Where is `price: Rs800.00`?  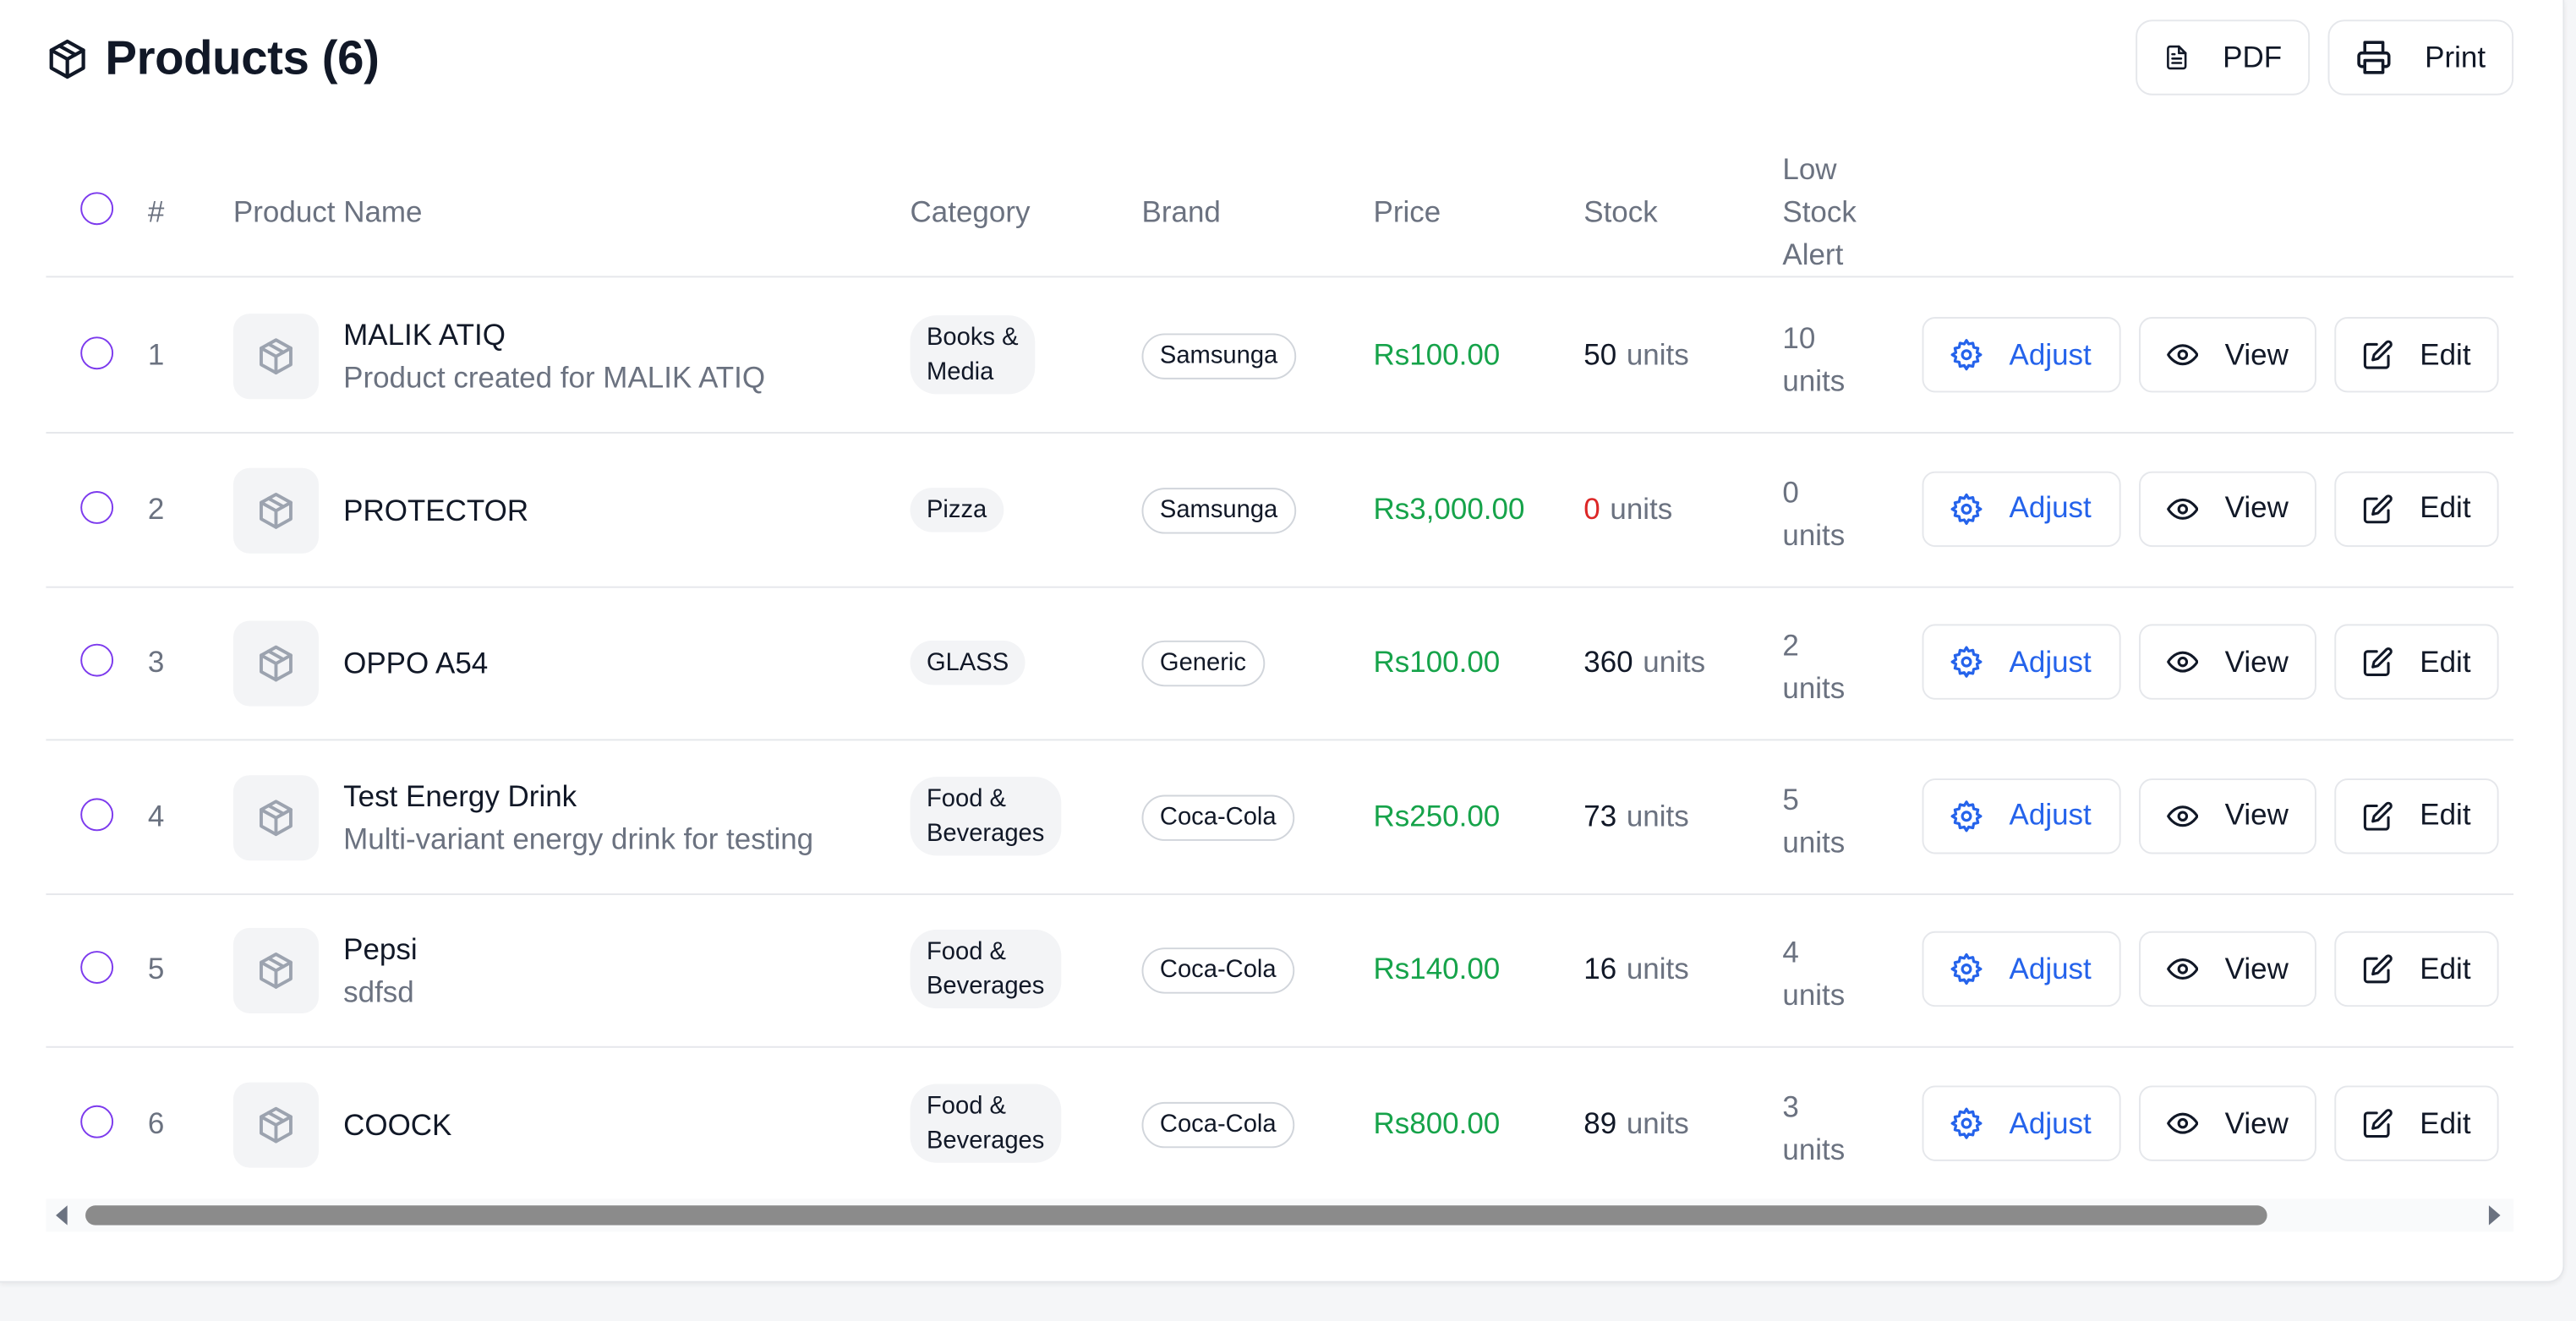 price: Rs800.00 is located at coordinates (1437, 1123).